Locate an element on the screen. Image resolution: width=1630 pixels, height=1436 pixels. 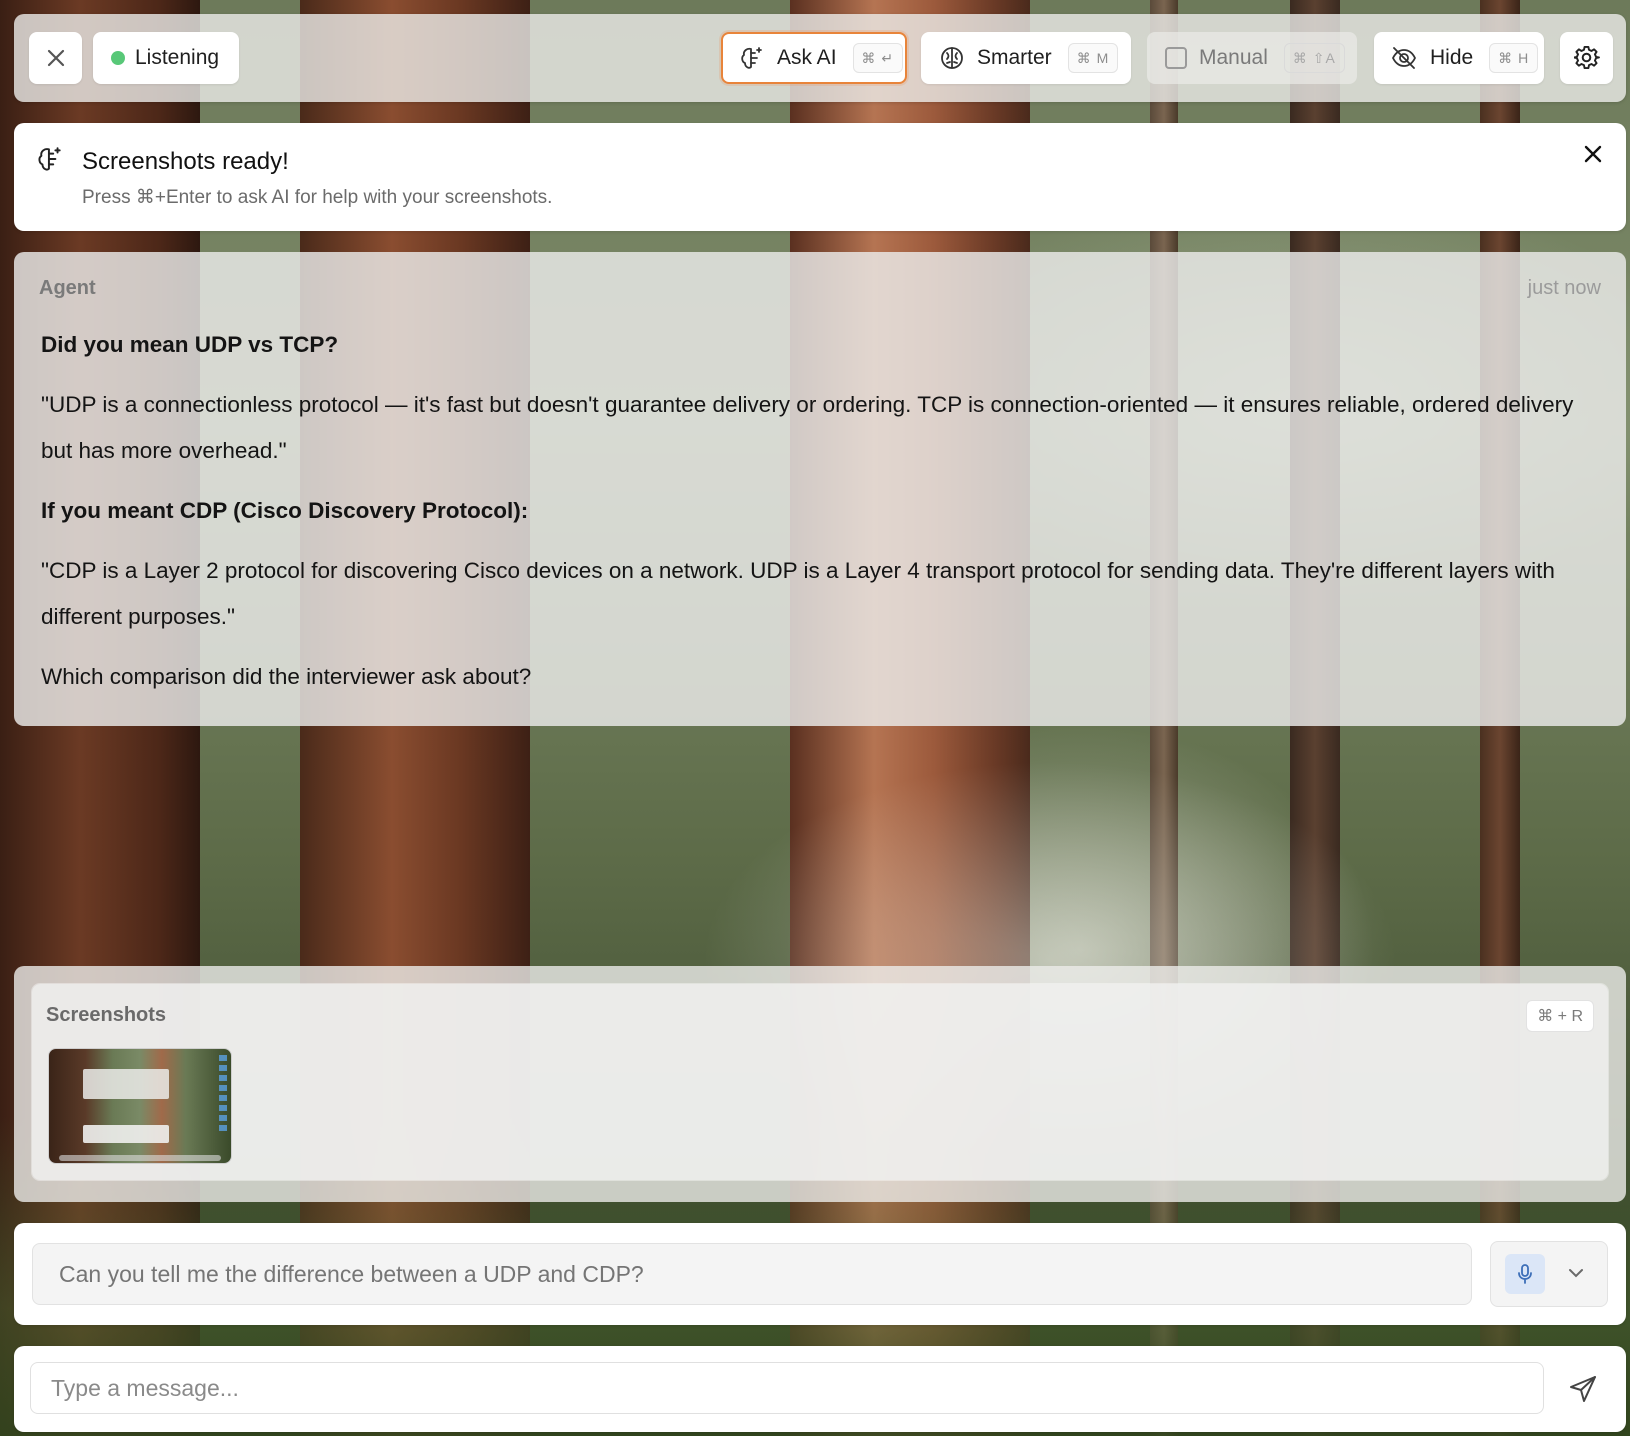
eye-off-icon is located at coordinates (1404, 58).